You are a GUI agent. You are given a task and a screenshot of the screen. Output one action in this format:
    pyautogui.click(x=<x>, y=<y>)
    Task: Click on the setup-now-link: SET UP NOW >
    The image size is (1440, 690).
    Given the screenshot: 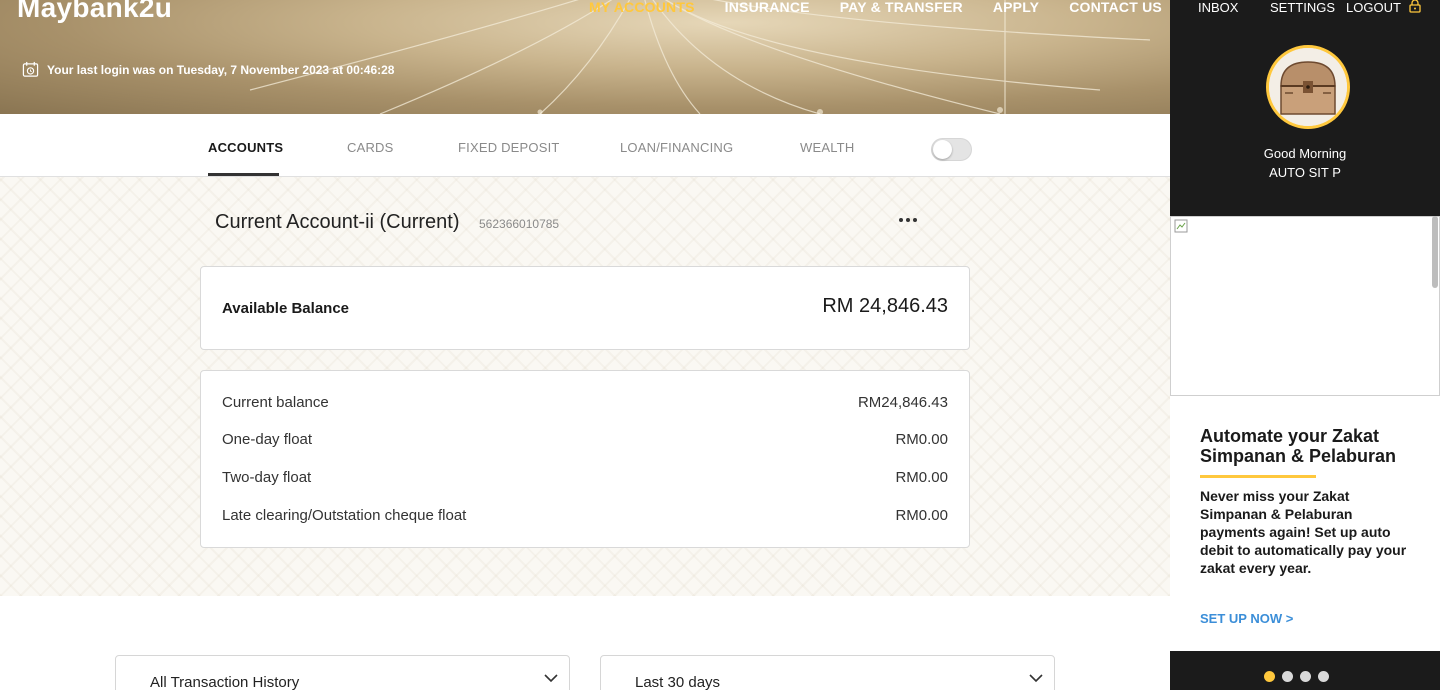 What is the action you would take?
    pyautogui.click(x=1246, y=618)
    